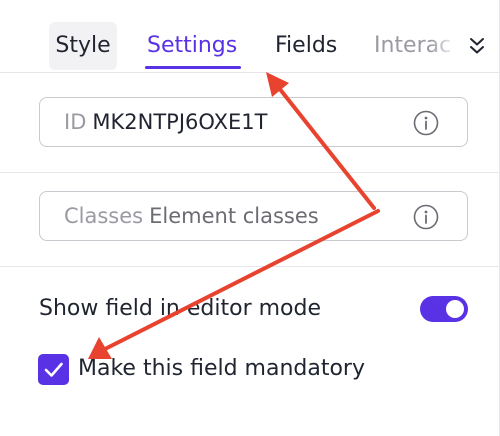 Image resolution: width=500 pixels, height=436 pixels. I want to click on mandatory-label: Make this field mandatory, so click(221, 368).